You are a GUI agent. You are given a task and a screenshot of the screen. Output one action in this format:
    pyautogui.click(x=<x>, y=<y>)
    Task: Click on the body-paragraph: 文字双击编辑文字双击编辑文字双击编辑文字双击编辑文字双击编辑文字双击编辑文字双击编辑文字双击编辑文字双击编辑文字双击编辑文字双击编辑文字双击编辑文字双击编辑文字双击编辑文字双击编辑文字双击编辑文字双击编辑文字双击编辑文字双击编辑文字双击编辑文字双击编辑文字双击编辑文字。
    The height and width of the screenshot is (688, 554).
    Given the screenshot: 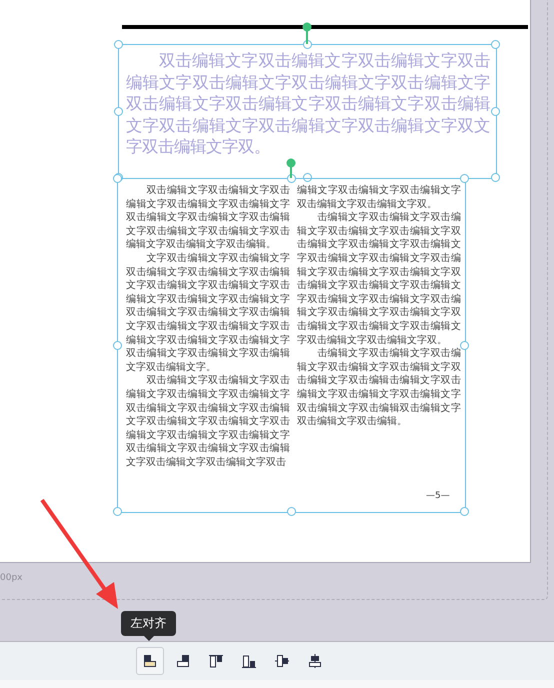 What is the action you would take?
    pyautogui.click(x=208, y=313)
    